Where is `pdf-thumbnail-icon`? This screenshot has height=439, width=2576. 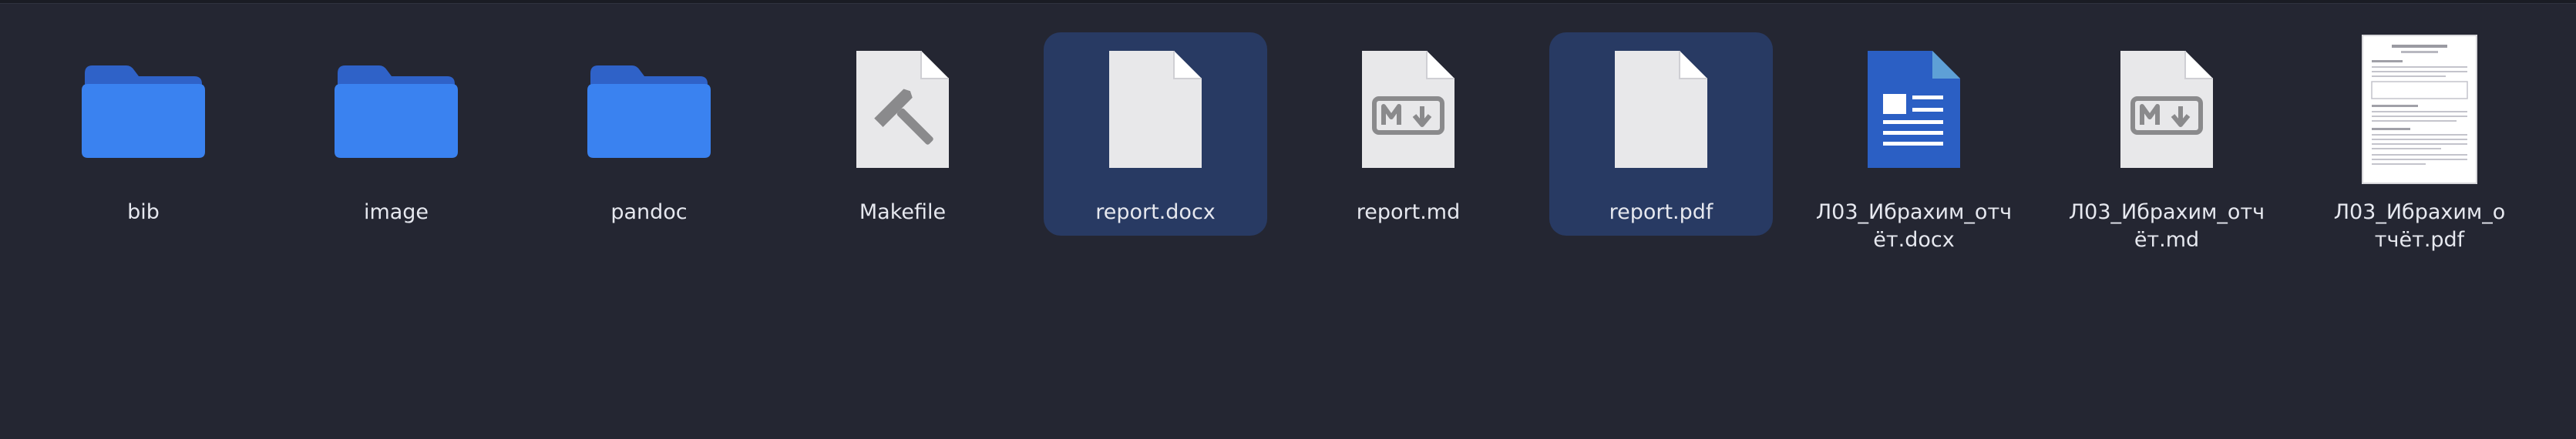
pdf-thumbnail-icon is located at coordinates (2419, 109).